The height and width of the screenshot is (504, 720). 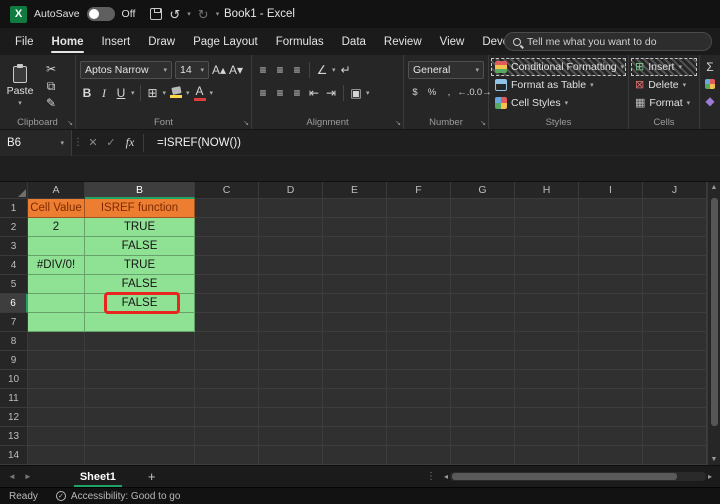 I want to click on cell-H4, so click(x=547, y=265).